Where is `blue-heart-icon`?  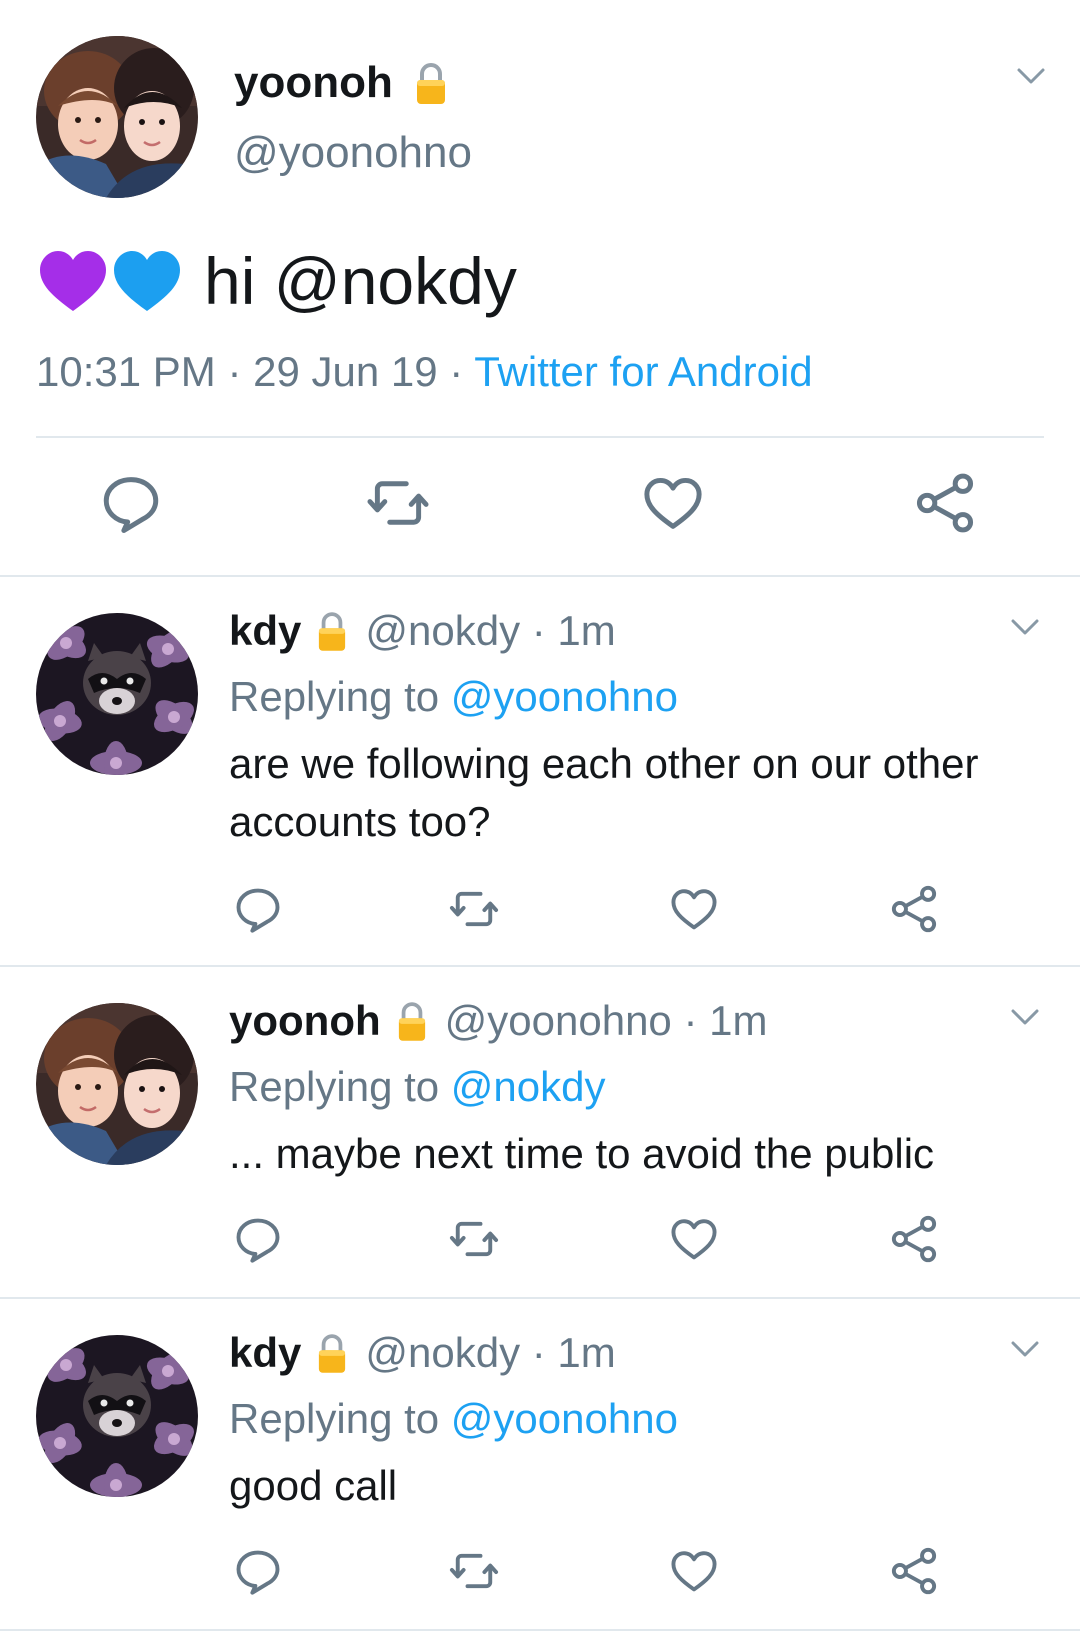
blue-heart-icon is located at coordinates (147, 281).